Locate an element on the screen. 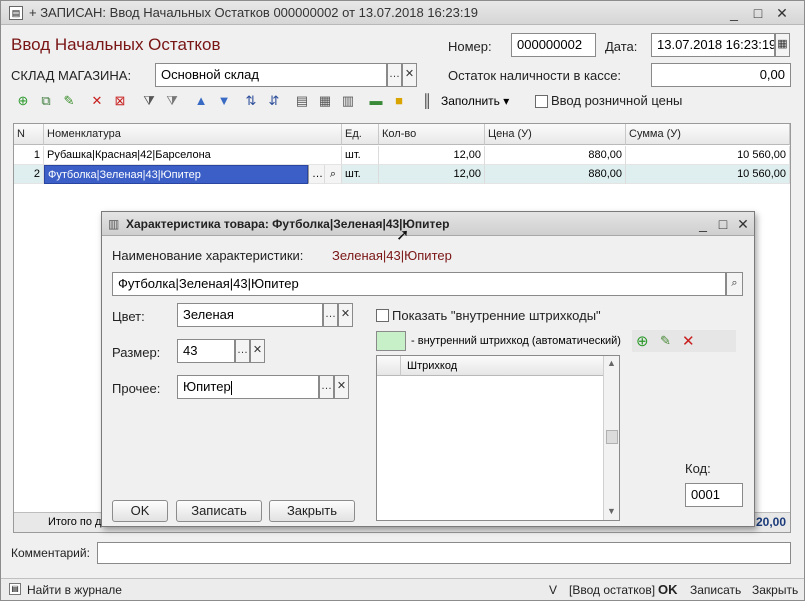 The image size is (805, 601). delete-marked-icon: ⊠ is located at coordinates (120, 101).